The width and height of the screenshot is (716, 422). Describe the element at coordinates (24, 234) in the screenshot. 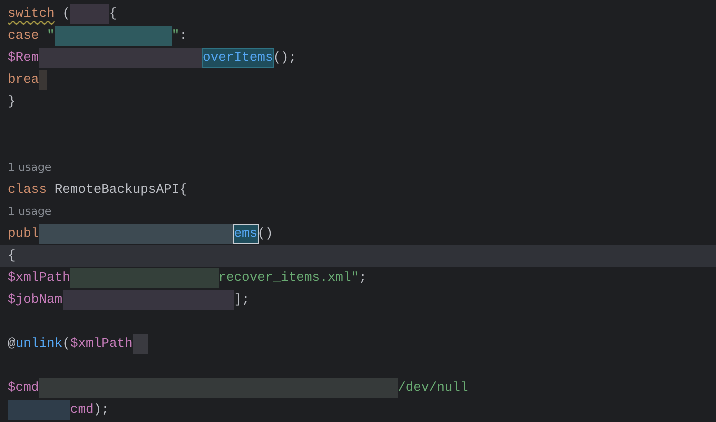

I see `code-keyword: publ` at that location.